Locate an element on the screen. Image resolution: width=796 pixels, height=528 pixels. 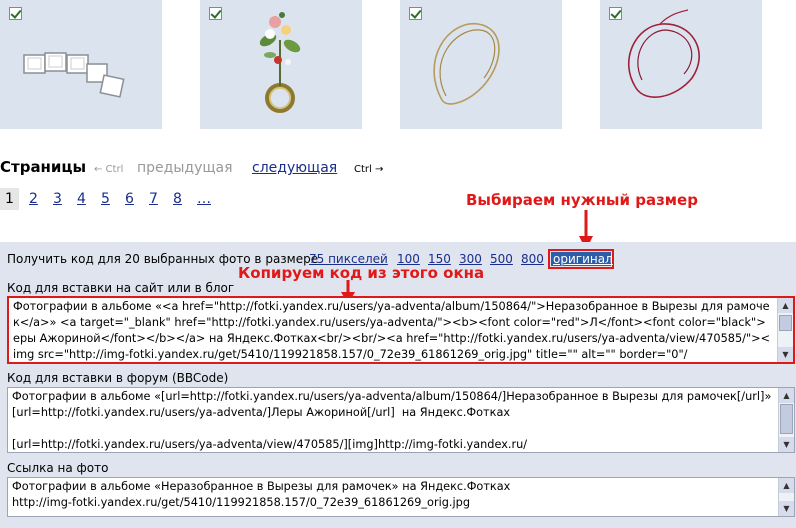
flower-ring-image is located at coordinates (280, 62).